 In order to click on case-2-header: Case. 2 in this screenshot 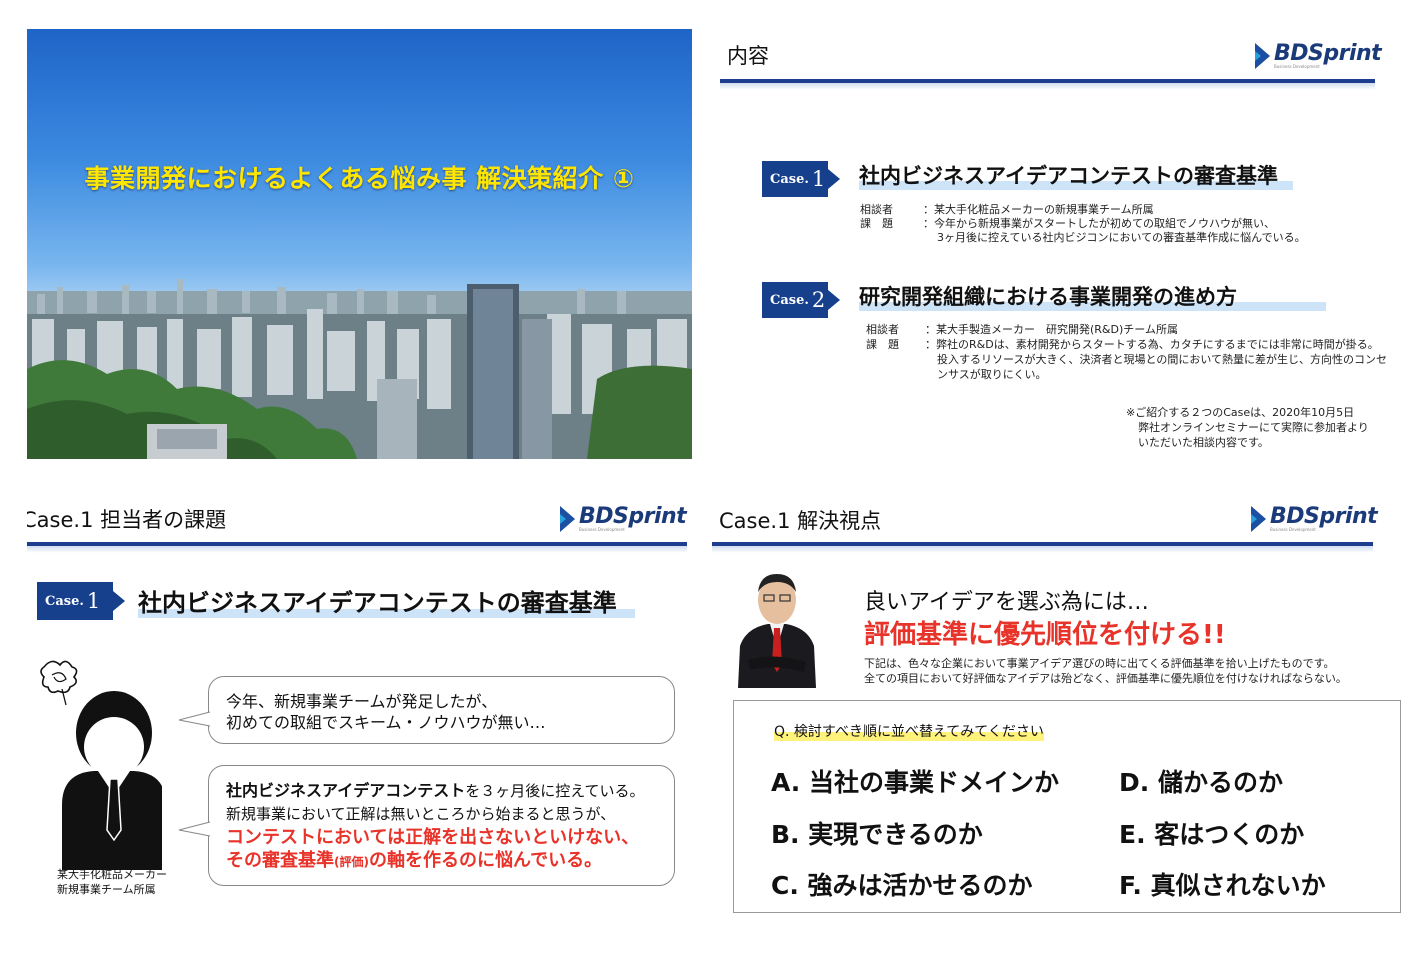, I will do `click(801, 300)`.